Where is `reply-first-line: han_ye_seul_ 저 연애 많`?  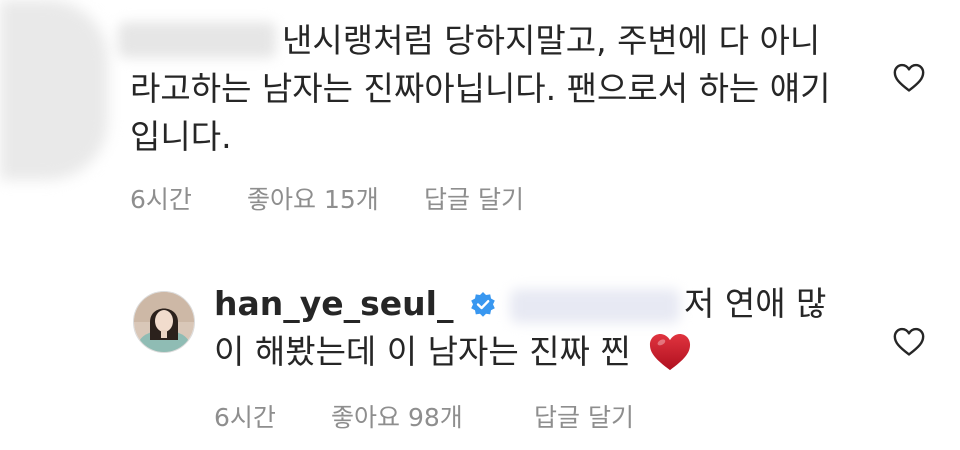
reply-first-line: han_ye_seul_ 저 연애 많 is located at coordinates (544, 304).